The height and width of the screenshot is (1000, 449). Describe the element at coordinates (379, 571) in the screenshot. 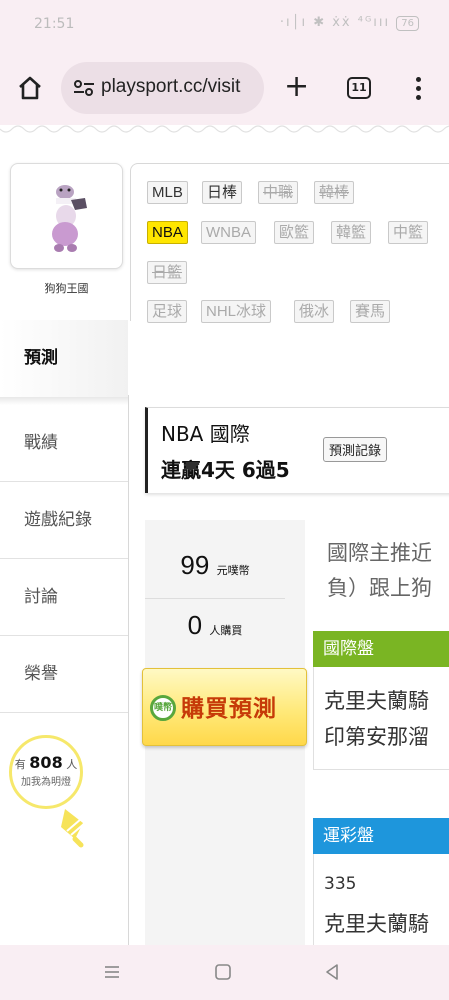

I see `prediction-intro: 國際主推近 負）跟上狗` at that location.